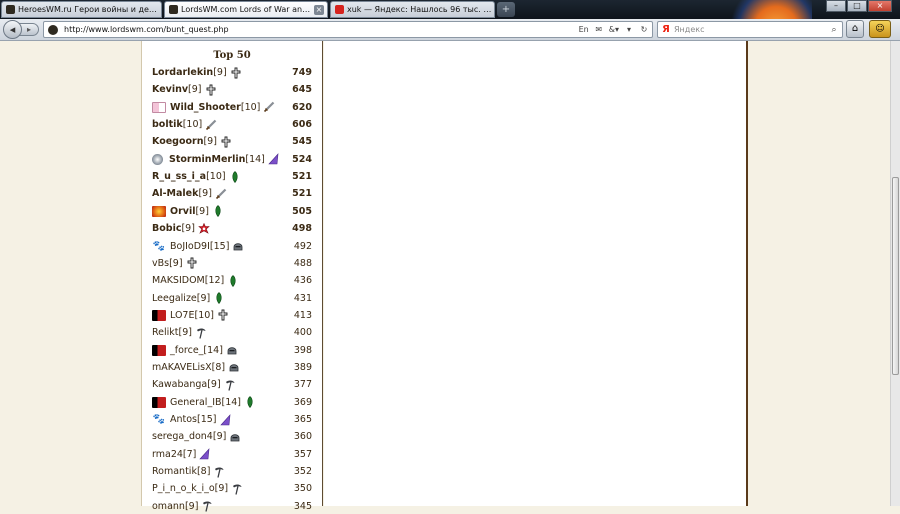 The width and height of the screenshot is (900, 514). Describe the element at coordinates (302, 367) in the screenshot. I see `player-score: 389` at that location.